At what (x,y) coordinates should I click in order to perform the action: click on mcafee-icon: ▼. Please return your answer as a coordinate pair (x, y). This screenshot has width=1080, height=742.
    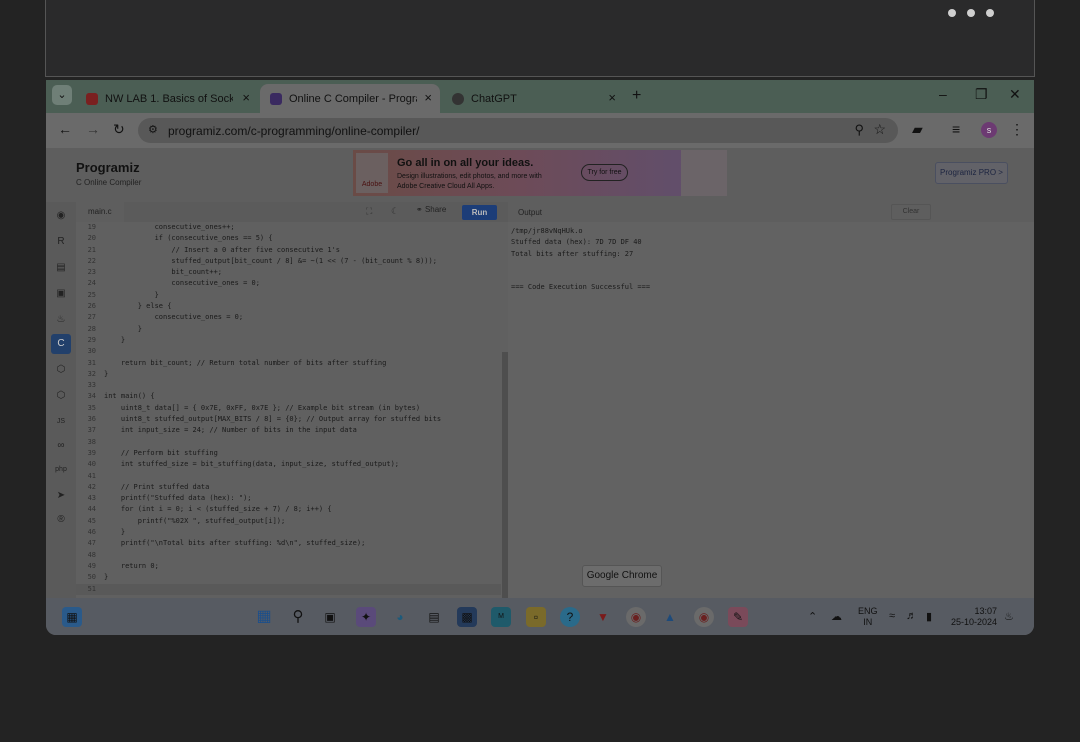
    Looking at the image, I should click on (603, 617).